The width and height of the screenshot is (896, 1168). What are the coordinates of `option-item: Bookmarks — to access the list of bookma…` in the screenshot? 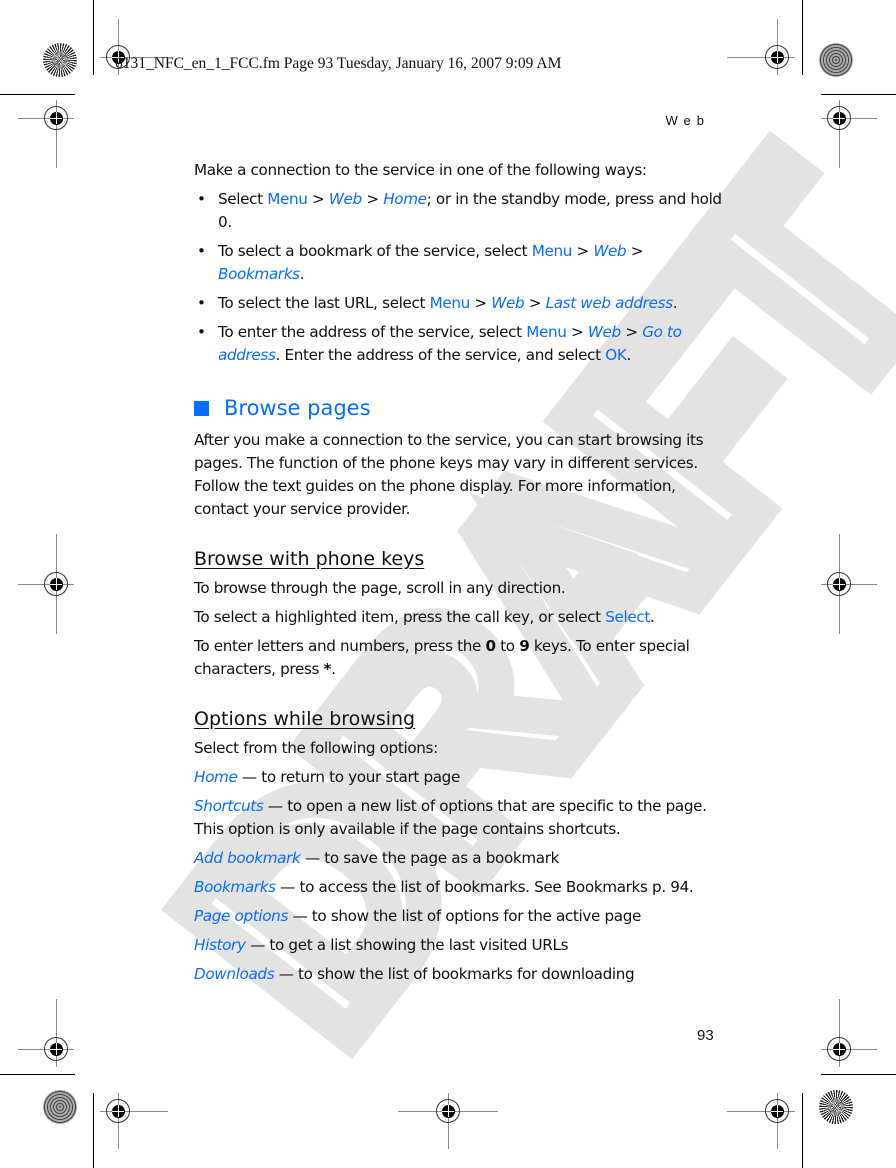 It's located at (444, 887).